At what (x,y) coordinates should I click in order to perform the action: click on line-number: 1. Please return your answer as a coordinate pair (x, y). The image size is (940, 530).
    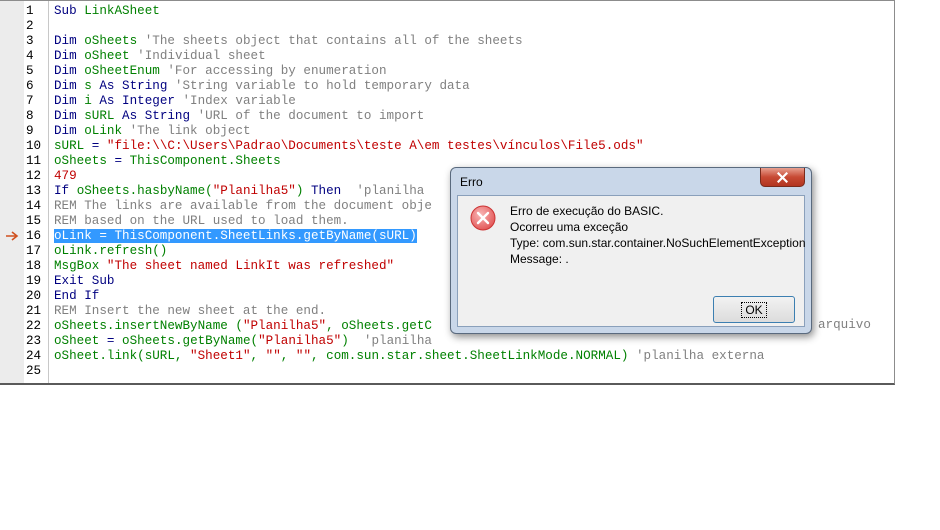
    Looking at the image, I should click on (30, 11).